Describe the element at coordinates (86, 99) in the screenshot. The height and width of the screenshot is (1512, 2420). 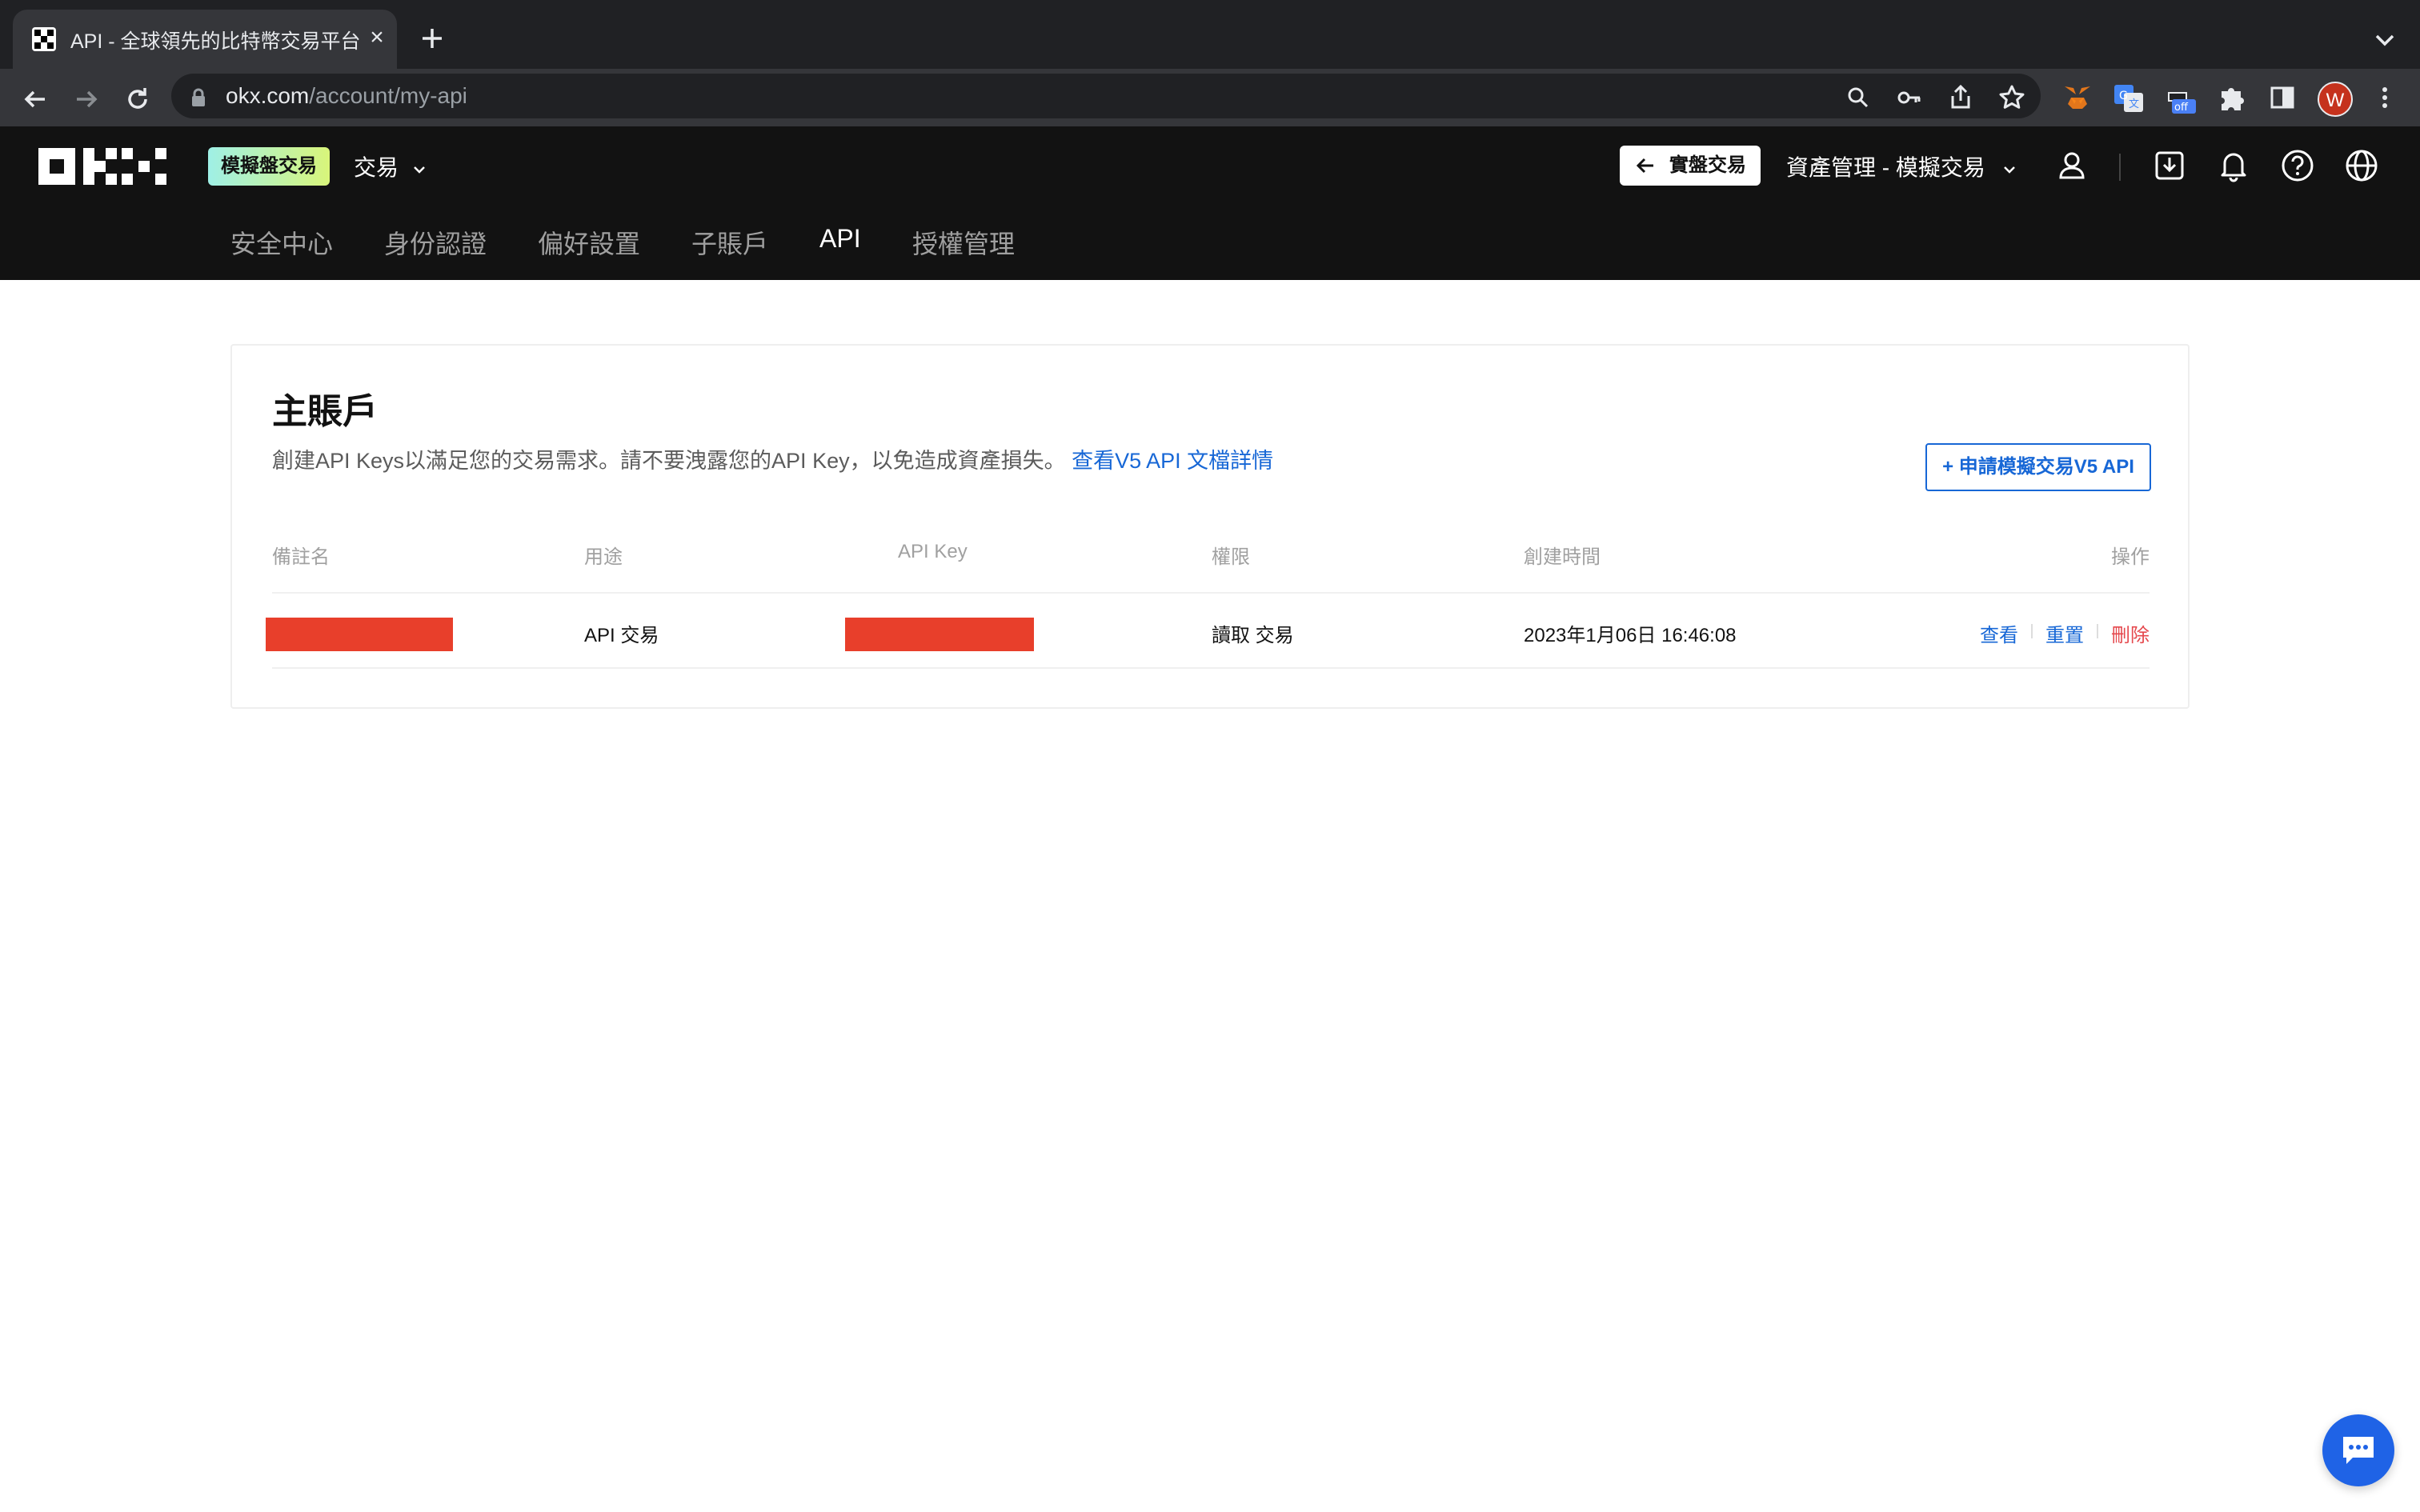
I see `forward-arrow-icon` at that location.